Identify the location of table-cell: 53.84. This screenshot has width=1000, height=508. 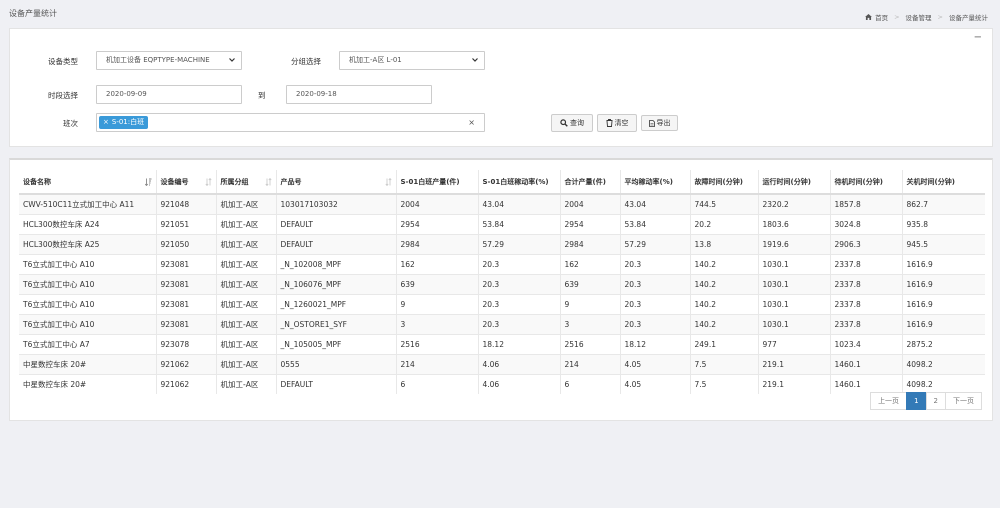
(655, 223).